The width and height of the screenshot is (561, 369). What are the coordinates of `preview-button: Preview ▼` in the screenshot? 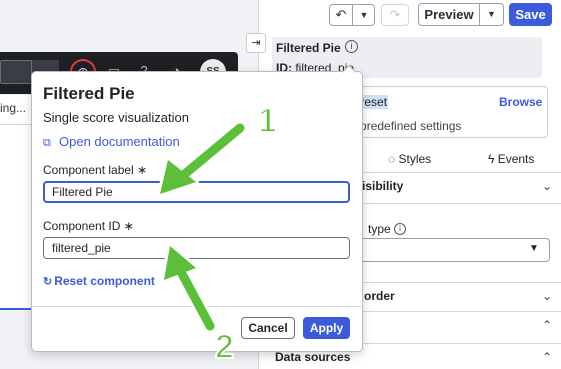 It's located at (461, 14).